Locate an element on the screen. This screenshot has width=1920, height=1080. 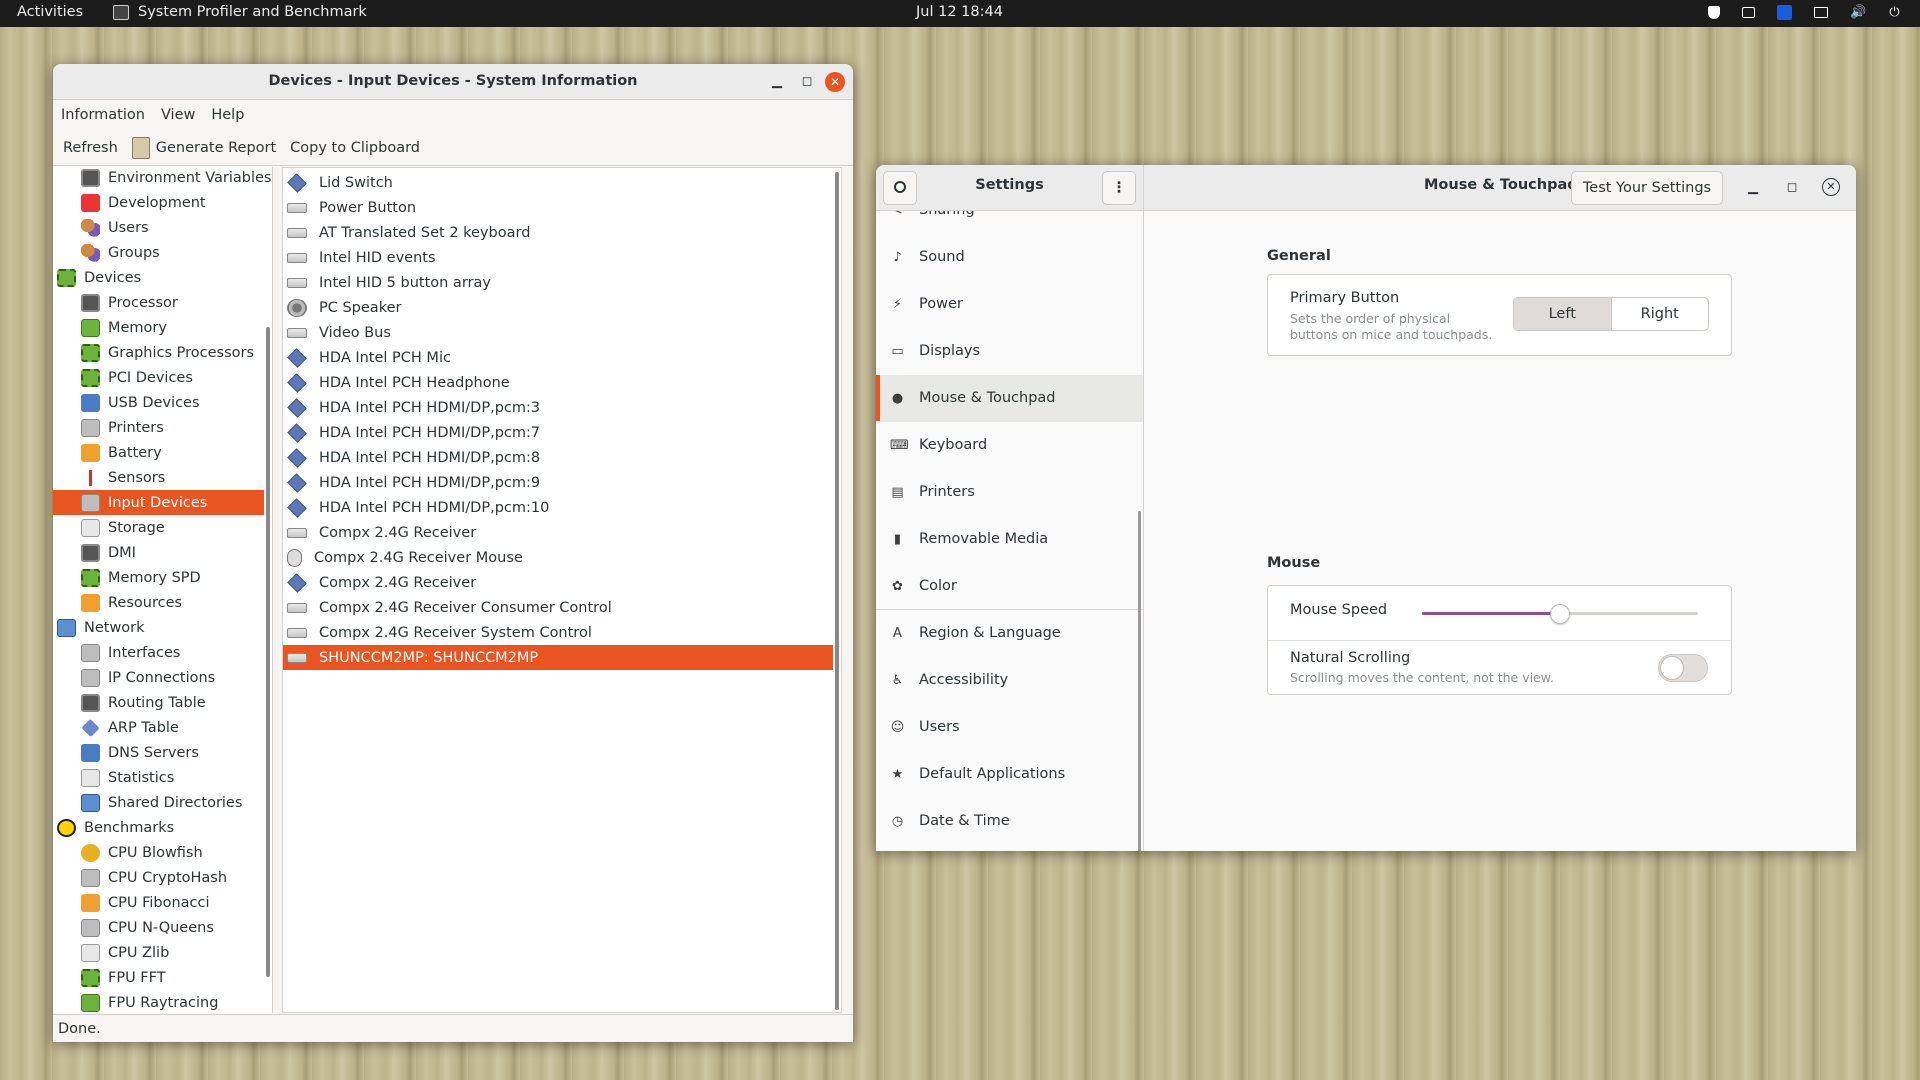
keyboard-indicator-icon is located at coordinates (1748, 12).